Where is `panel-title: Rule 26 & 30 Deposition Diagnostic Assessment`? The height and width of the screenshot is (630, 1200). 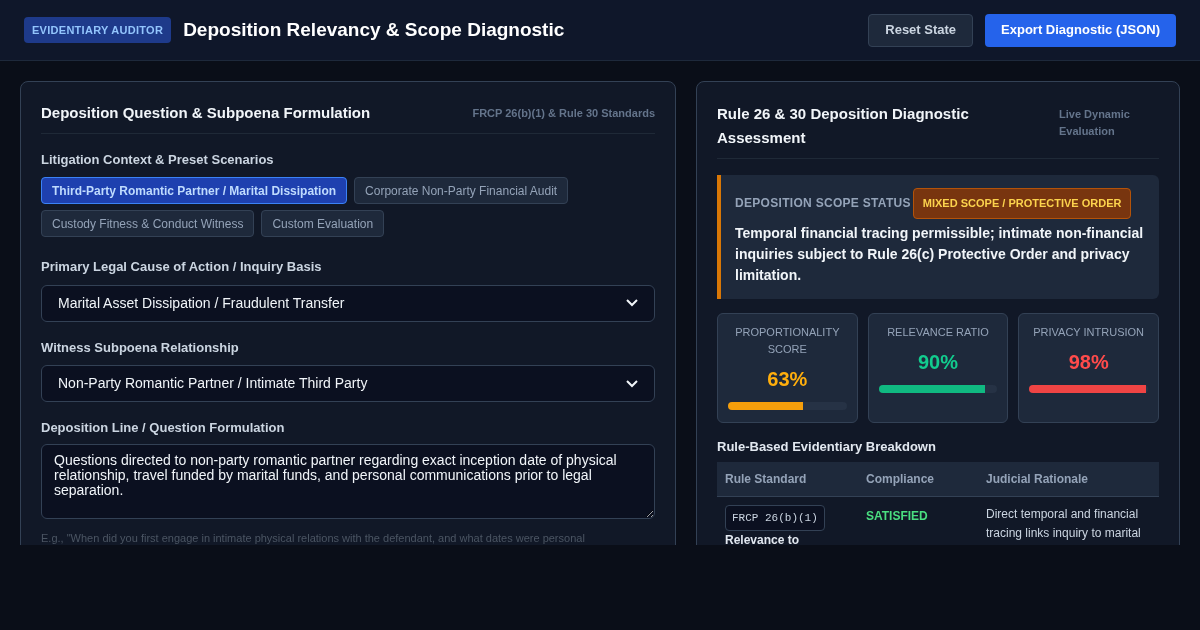
panel-title: Rule 26 & 30 Deposition Diagnostic Assessment is located at coordinates (843, 126).